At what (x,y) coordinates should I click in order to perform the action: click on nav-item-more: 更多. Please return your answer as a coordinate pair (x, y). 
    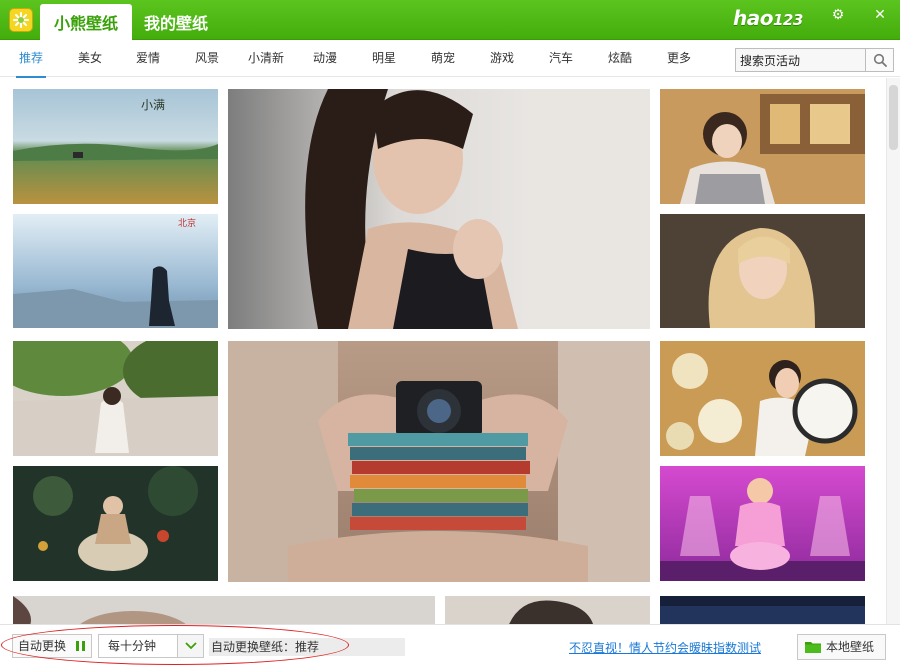
    Looking at the image, I should click on (679, 58).